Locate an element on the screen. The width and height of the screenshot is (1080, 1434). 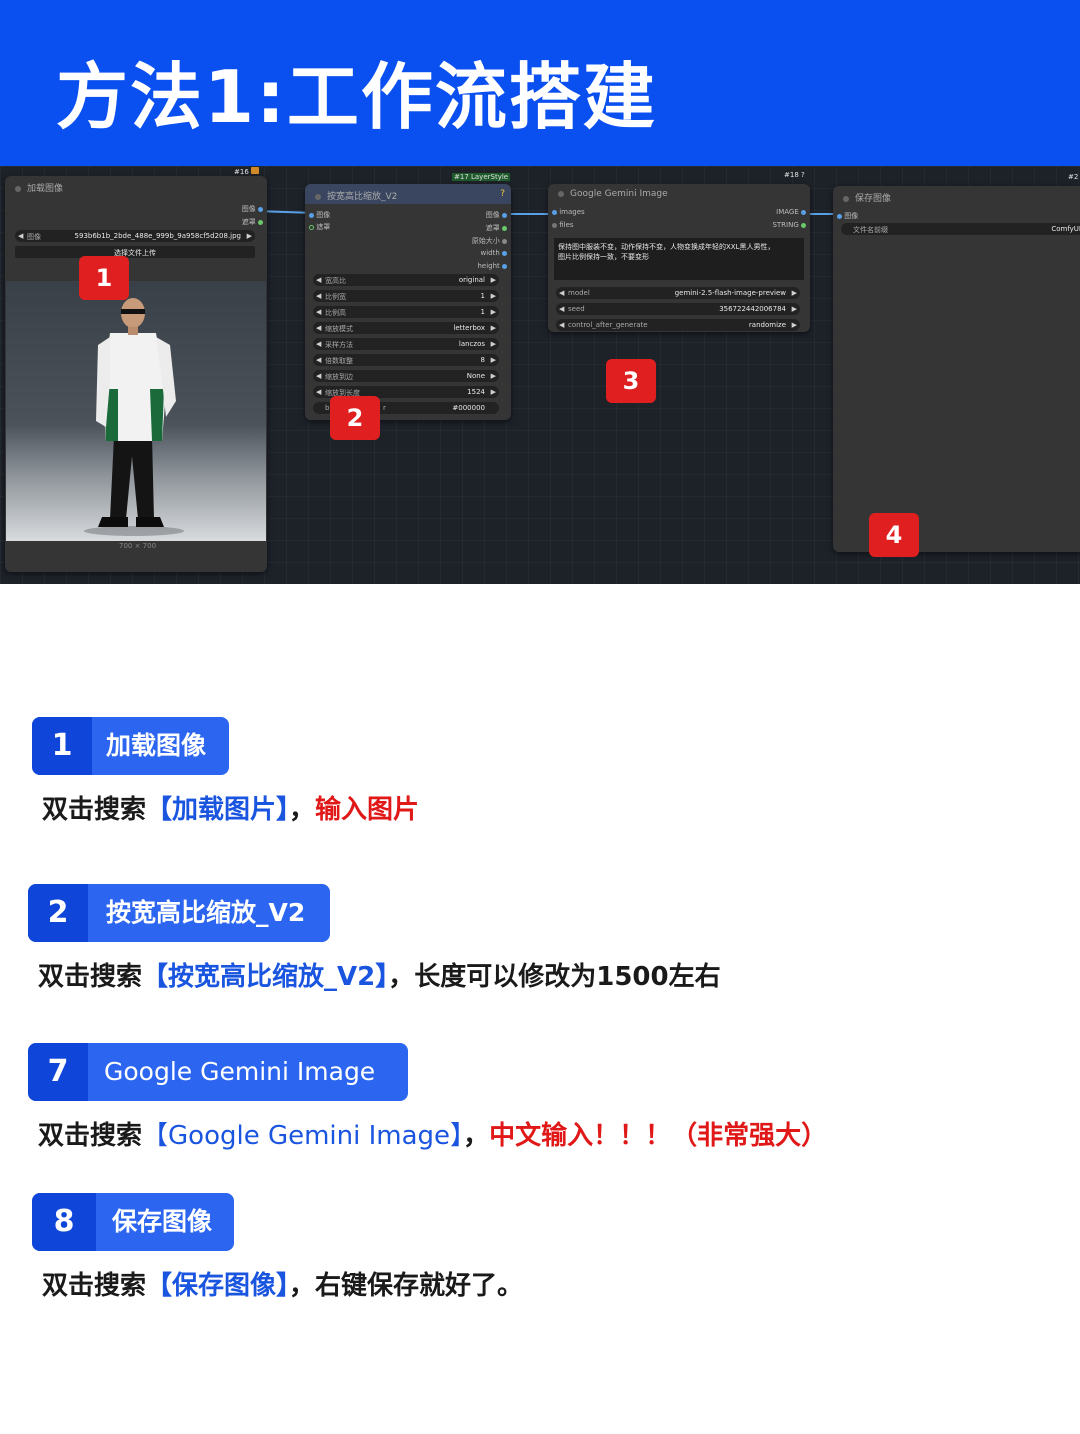
badge-1: 1 is located at coordinates (104, 278).